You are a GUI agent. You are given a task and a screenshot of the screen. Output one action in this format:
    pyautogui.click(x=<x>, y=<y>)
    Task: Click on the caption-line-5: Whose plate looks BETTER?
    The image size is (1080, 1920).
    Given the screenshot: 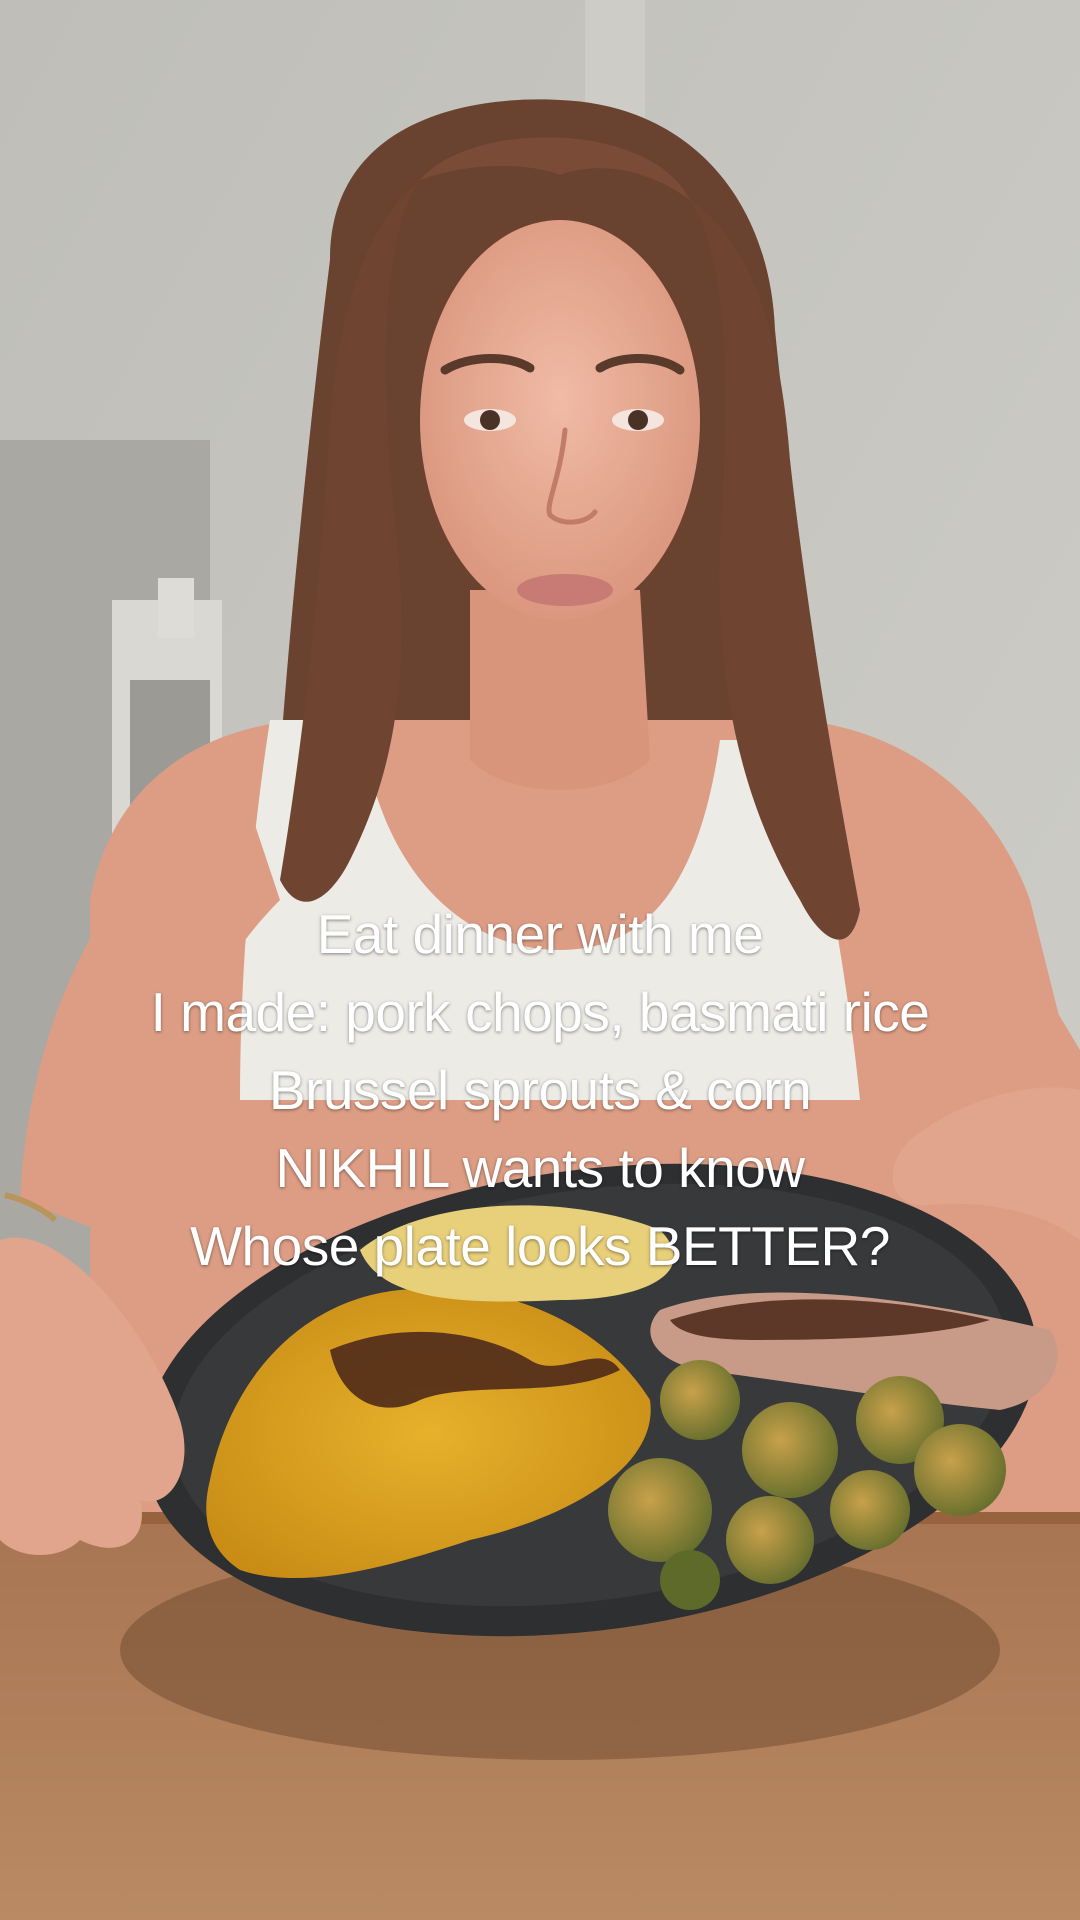 What is the action you would take?
    pyautogui.click(x=540, y=1246)
    